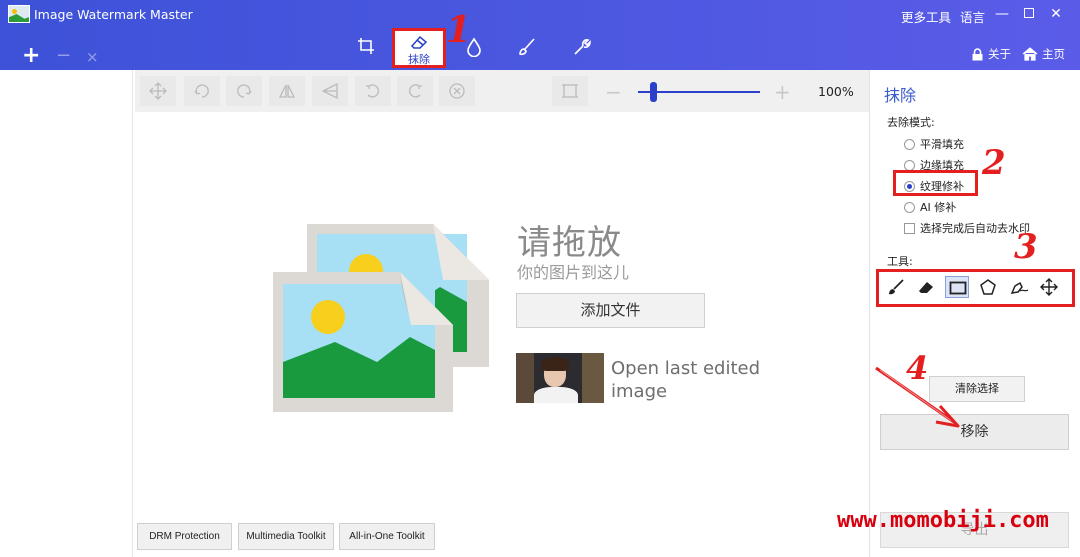  I want to click on toolbar-undo-button, so click(373, 91).